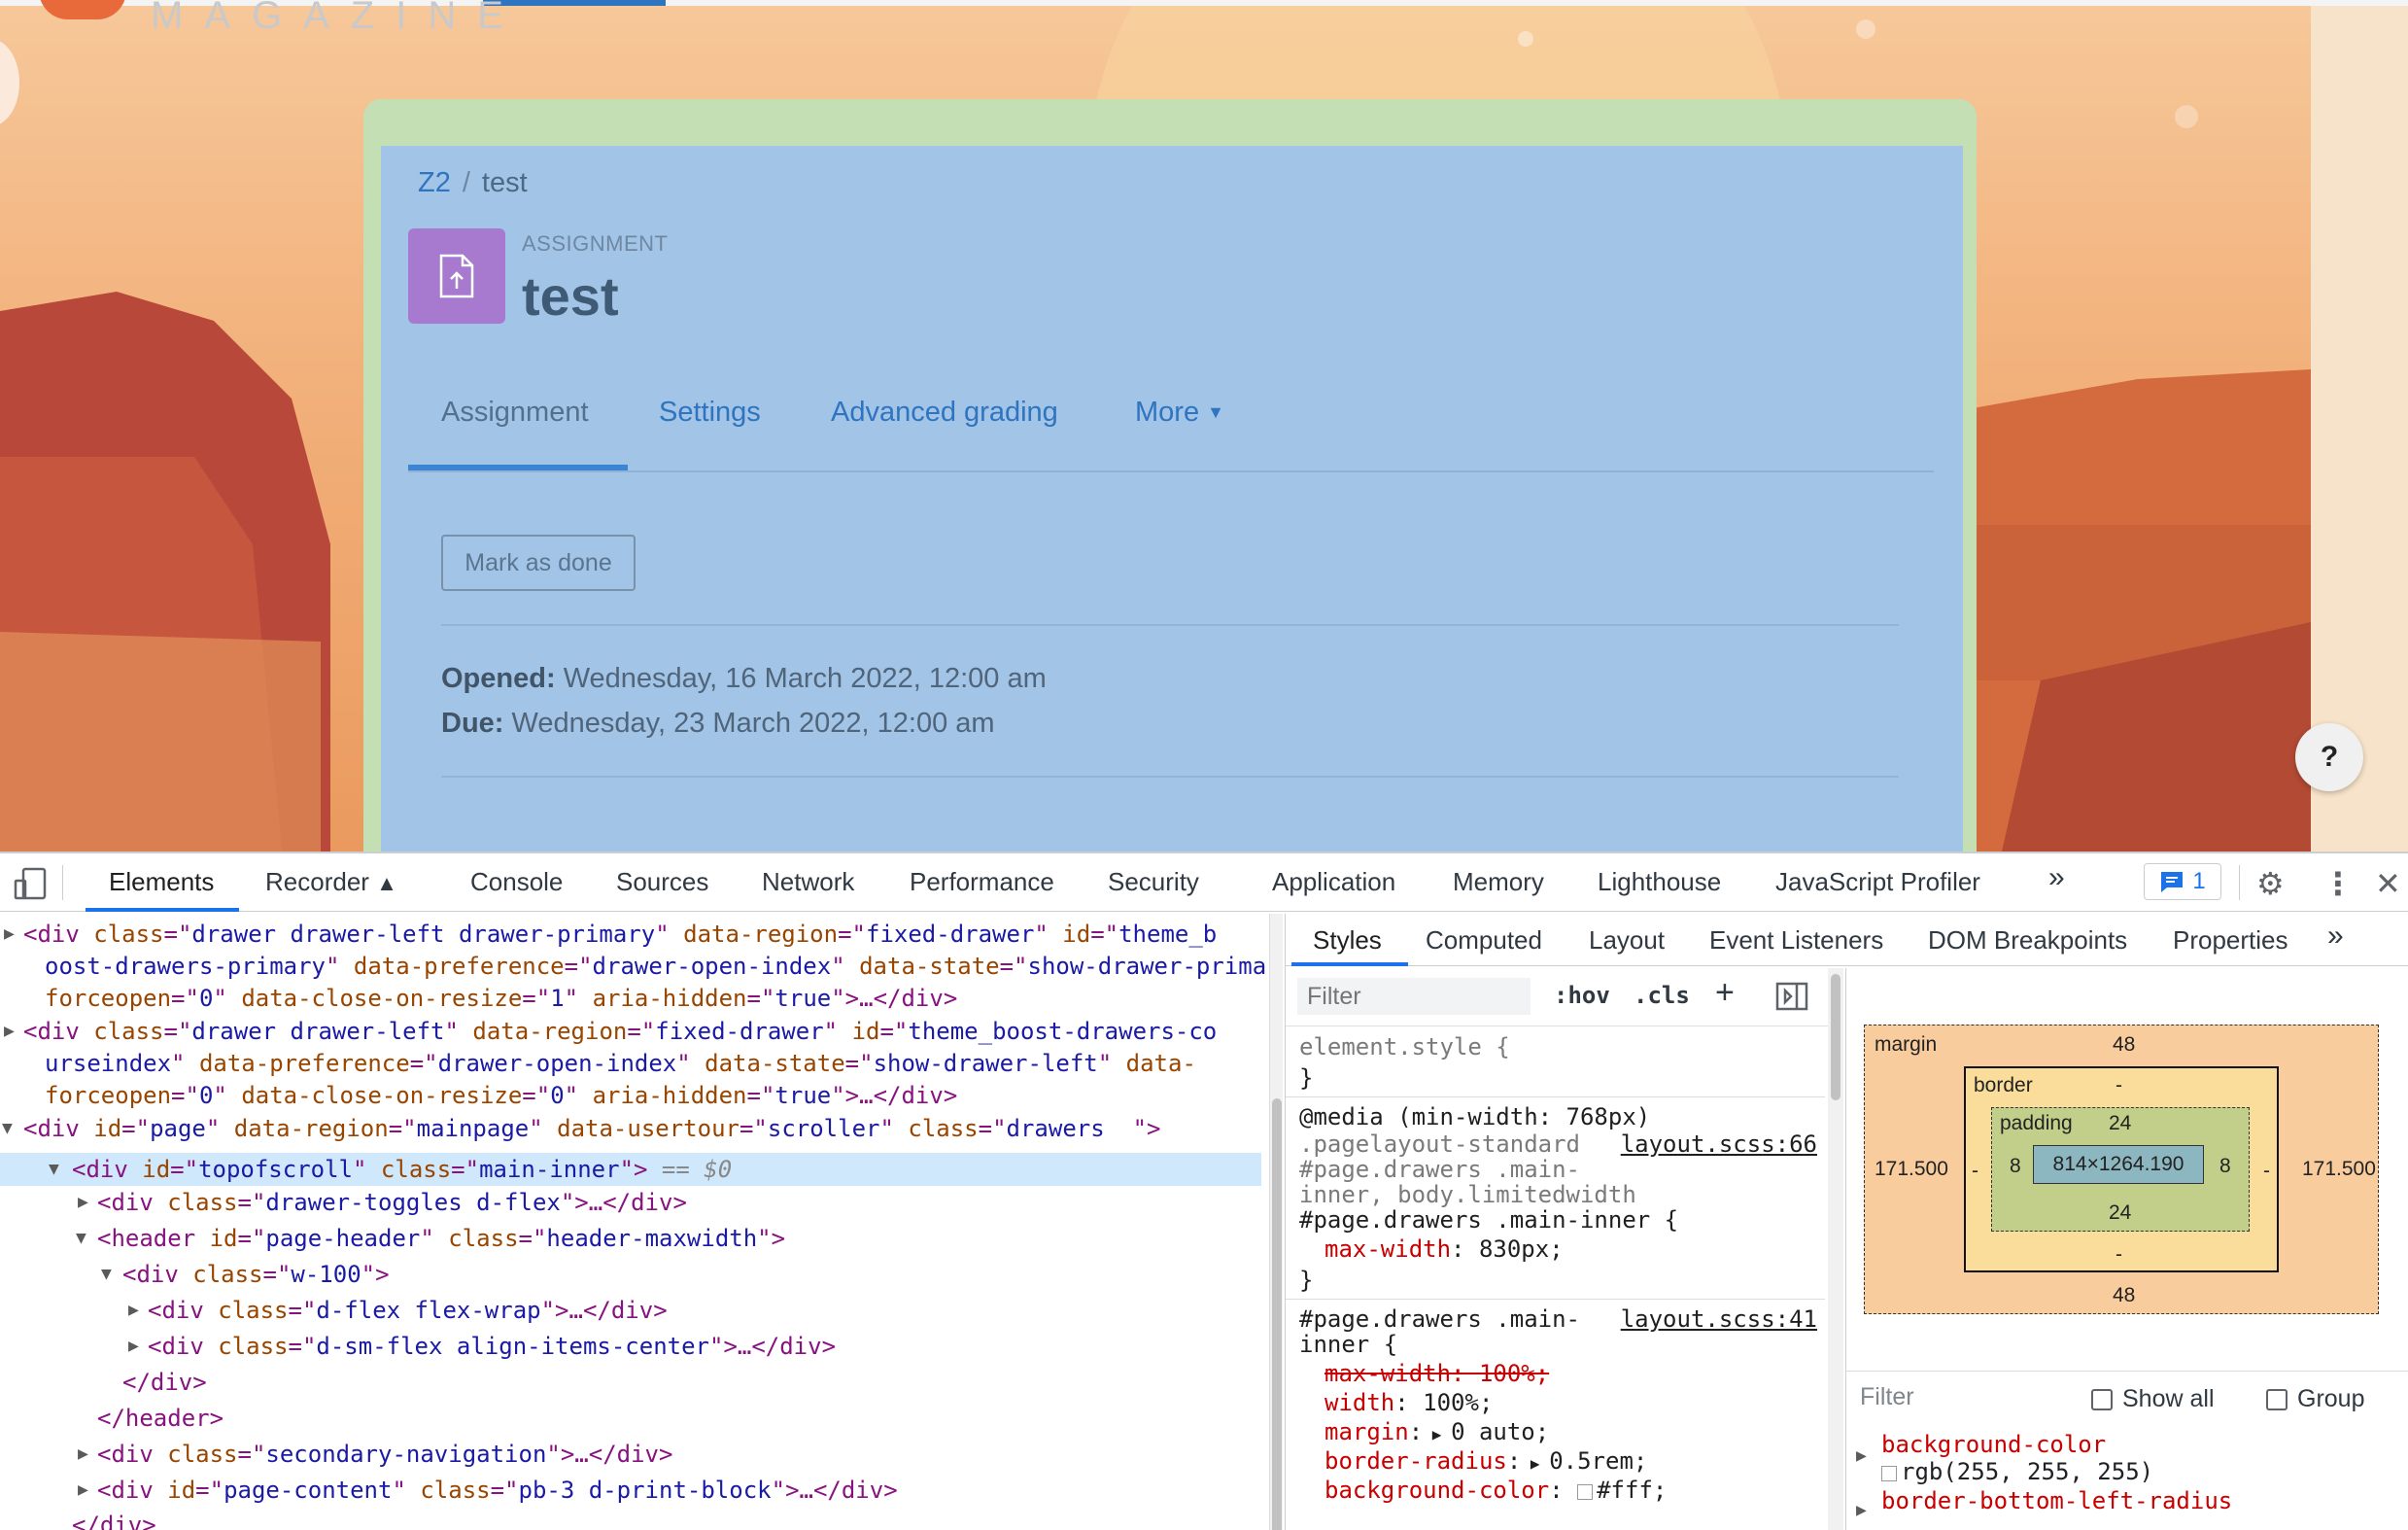  I want to click on help-button: ?, so click(2329, 757).